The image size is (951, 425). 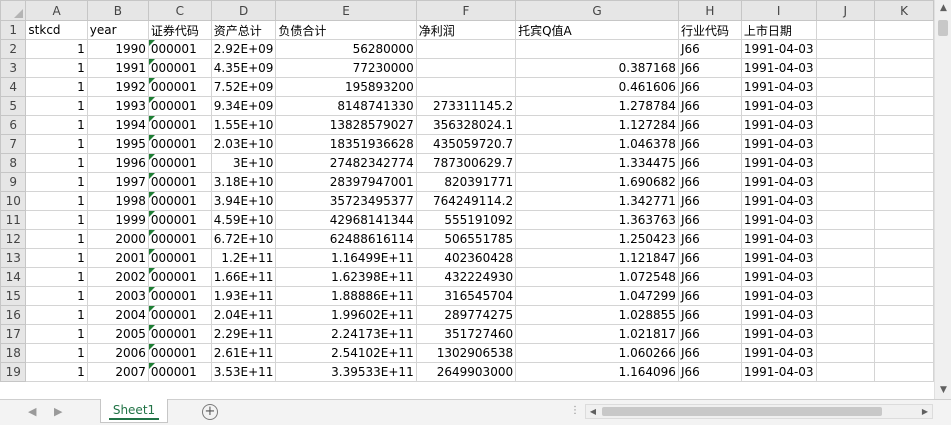 What do you see at coordinates (597, 372) in the screenshot?
I see `cell-tobin-q: 1.164096` at bounding box center [597, 372].